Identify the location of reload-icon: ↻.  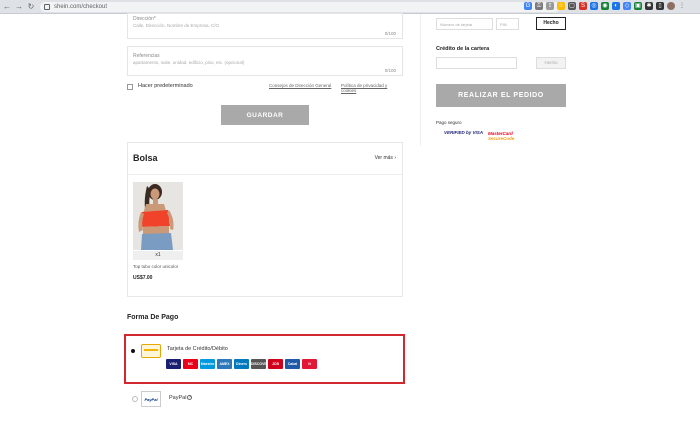
(31, 7).